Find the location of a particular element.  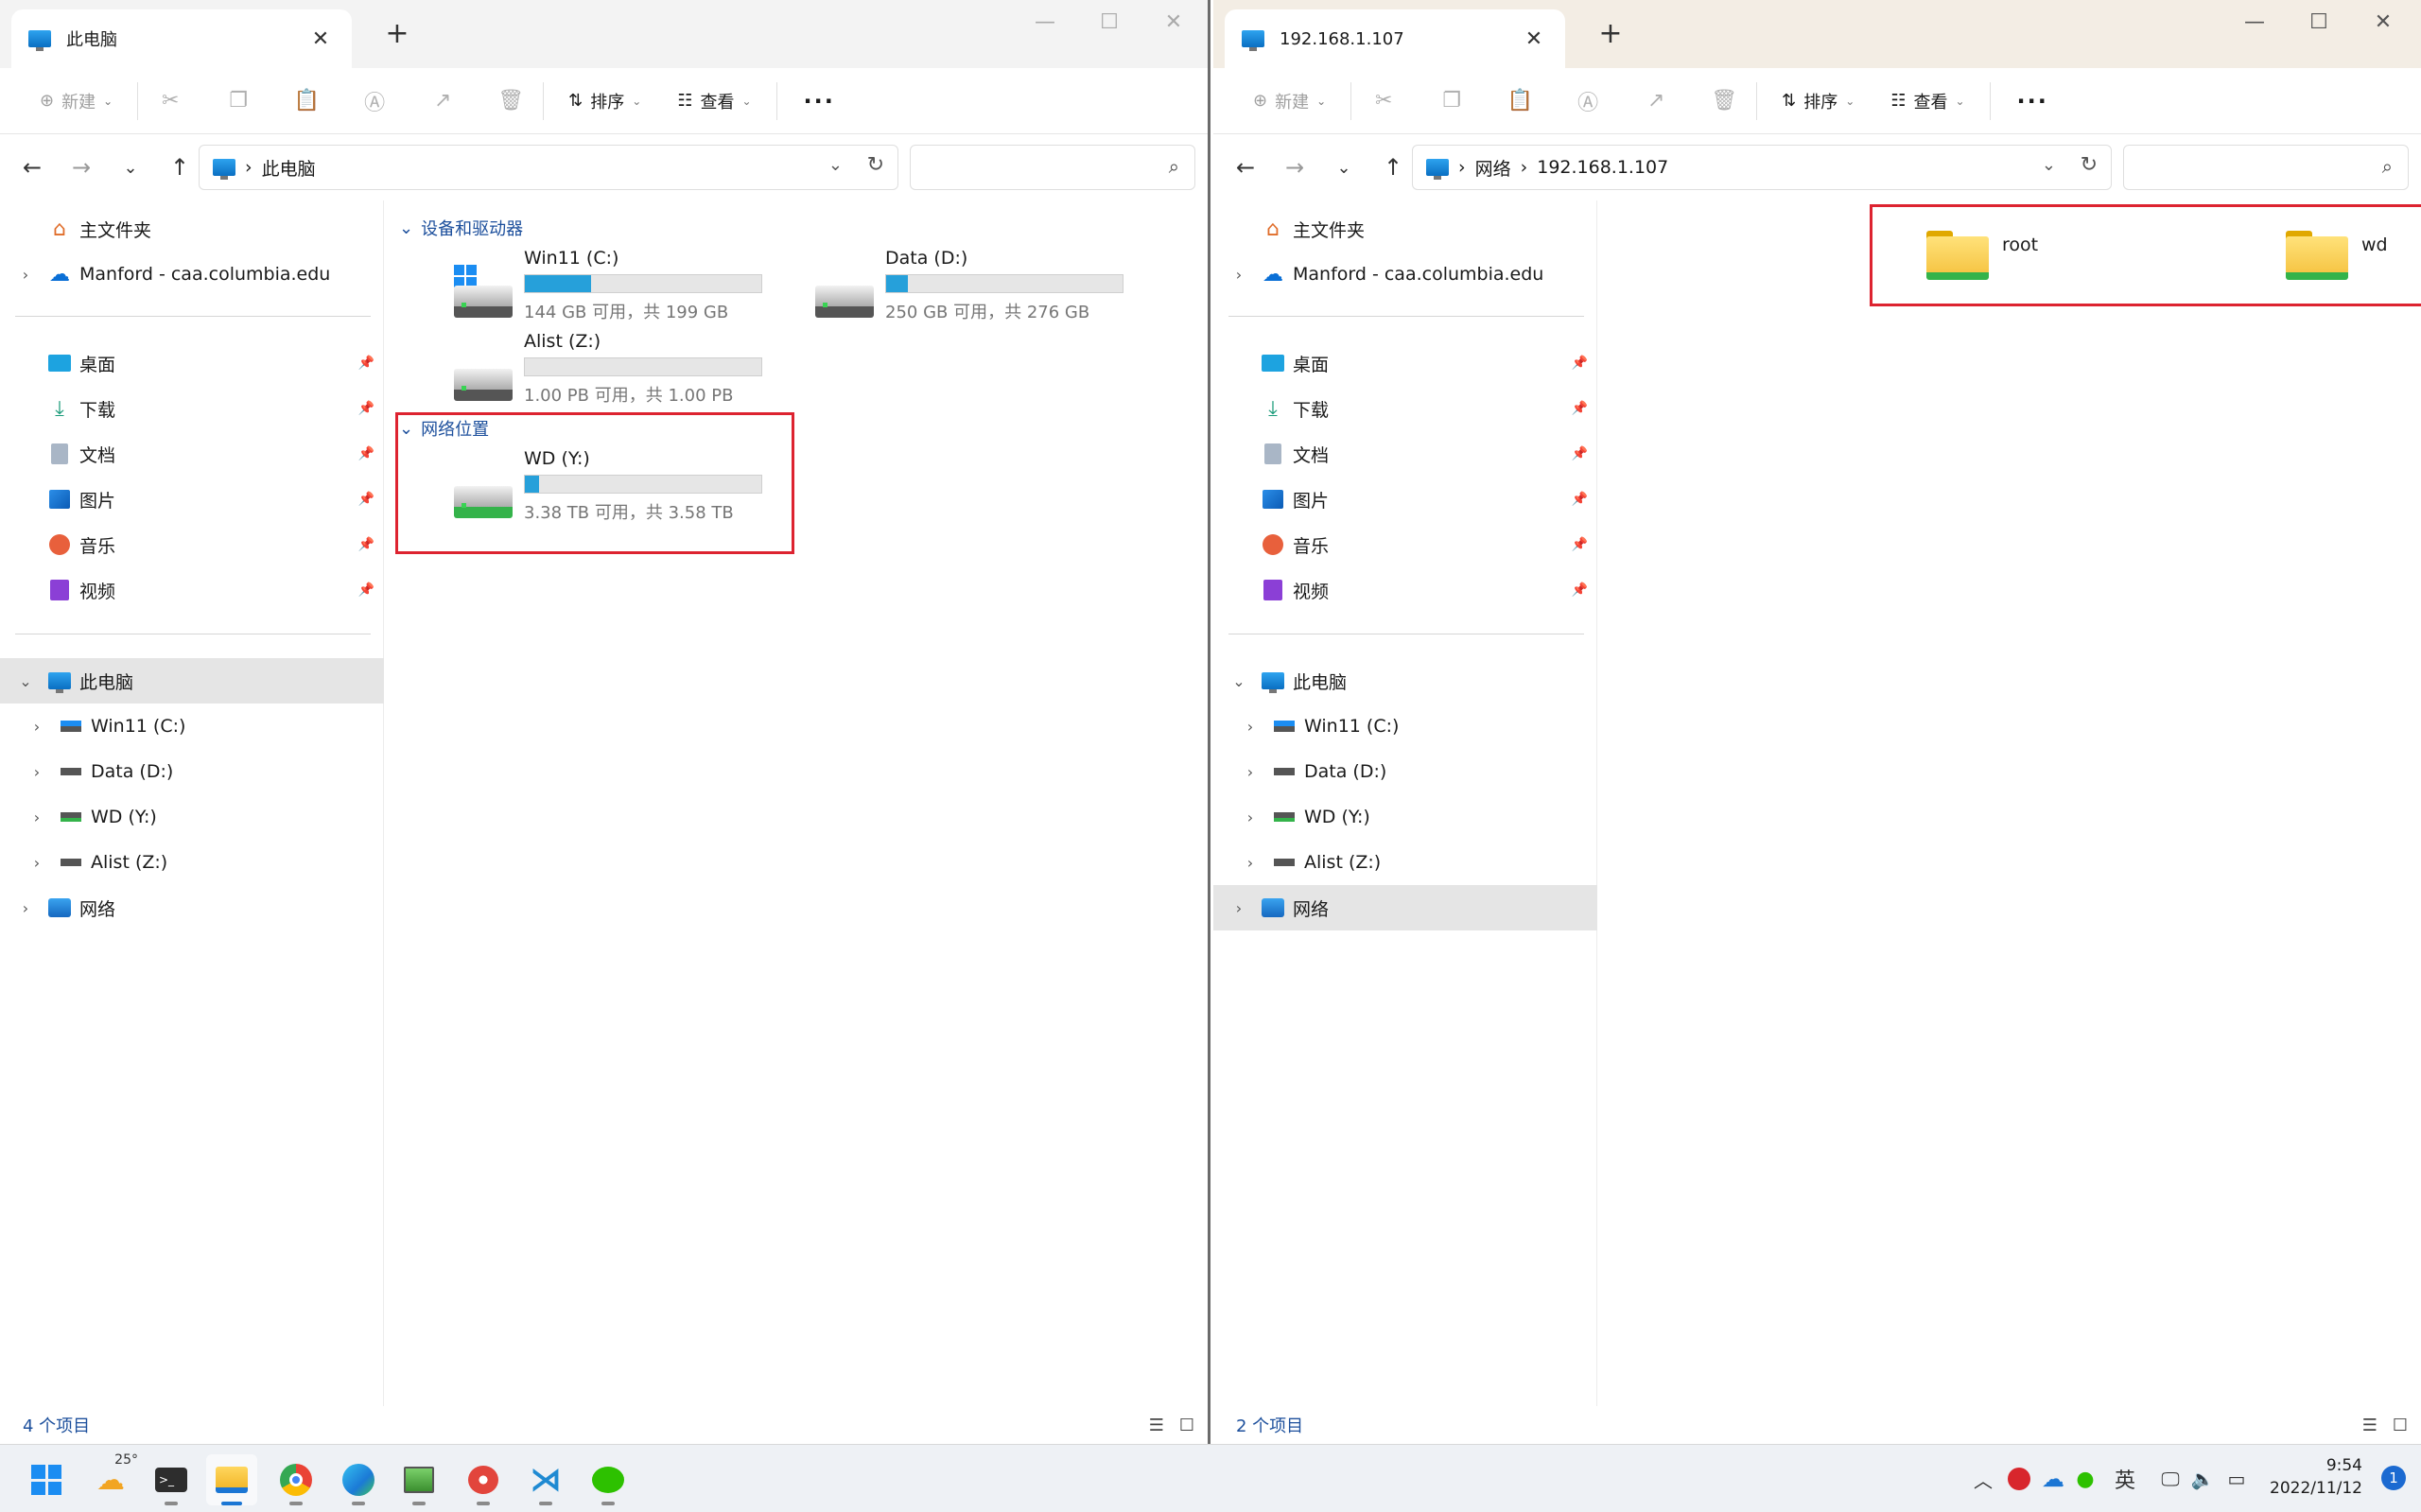

drive-item-c: Win11 (C:) 144 GB 可用，共 199 GB is located at coordinates (616, 286).